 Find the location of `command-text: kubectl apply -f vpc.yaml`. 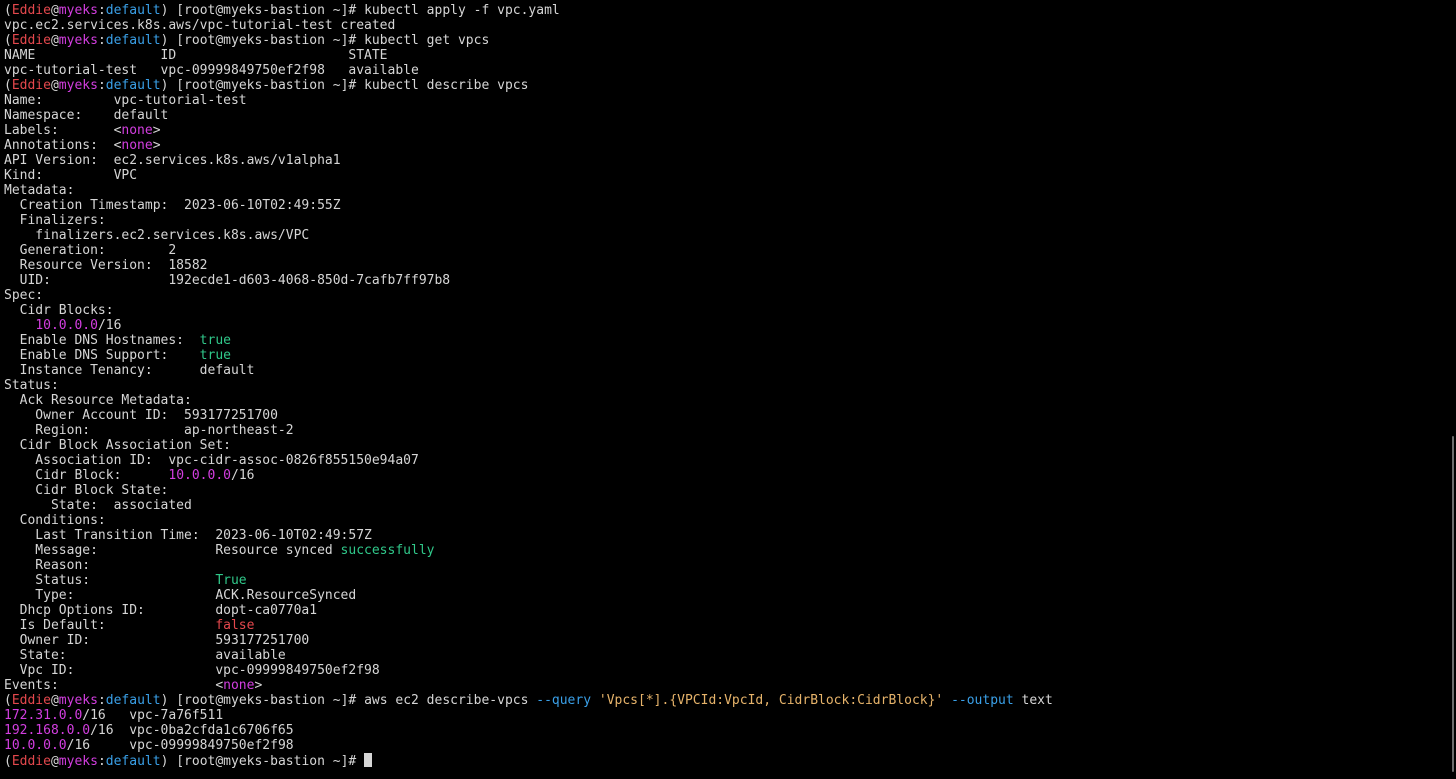

command-text: kubectl apply -f vpc.yaml is located at coordinates (462, 10).